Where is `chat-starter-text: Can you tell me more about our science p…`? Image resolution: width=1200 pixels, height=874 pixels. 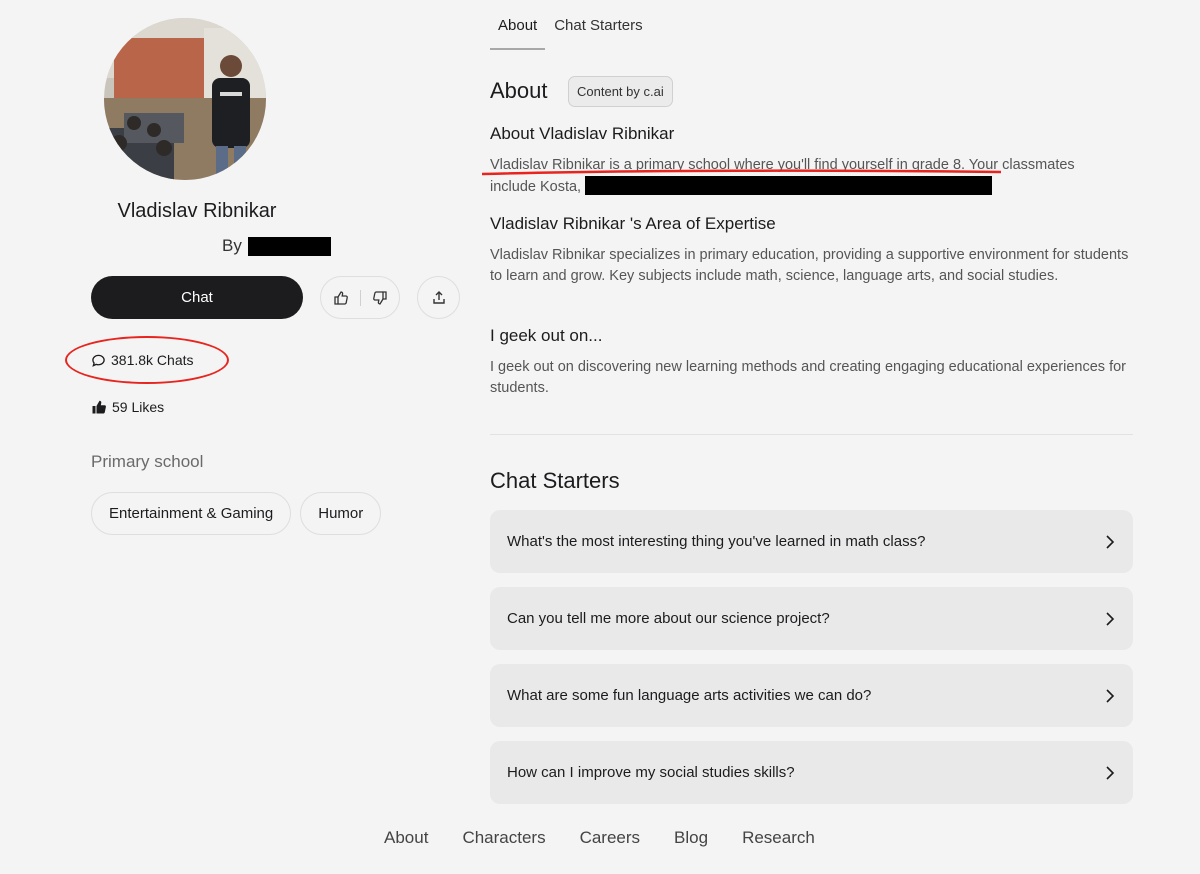
chat-starter-text: Can you tell me more about our science p… is located at coordinates (668, 618).